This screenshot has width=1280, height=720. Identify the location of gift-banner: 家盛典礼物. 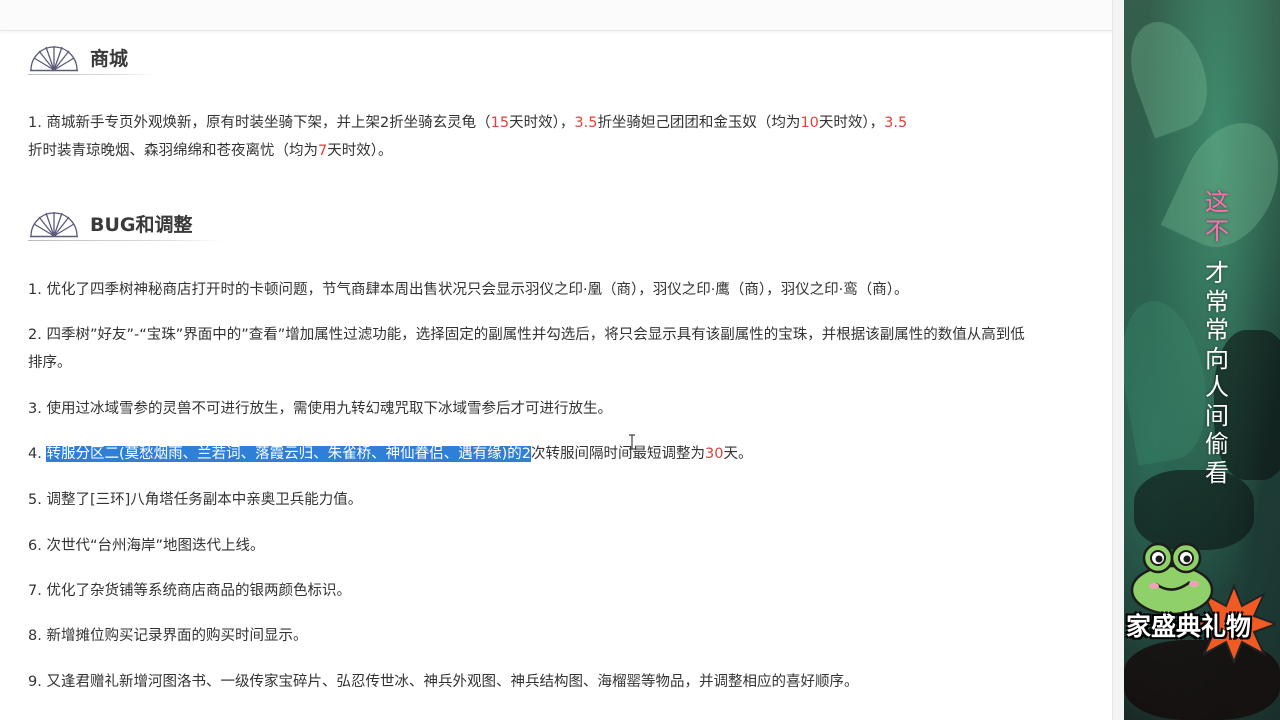
(1189, 626).